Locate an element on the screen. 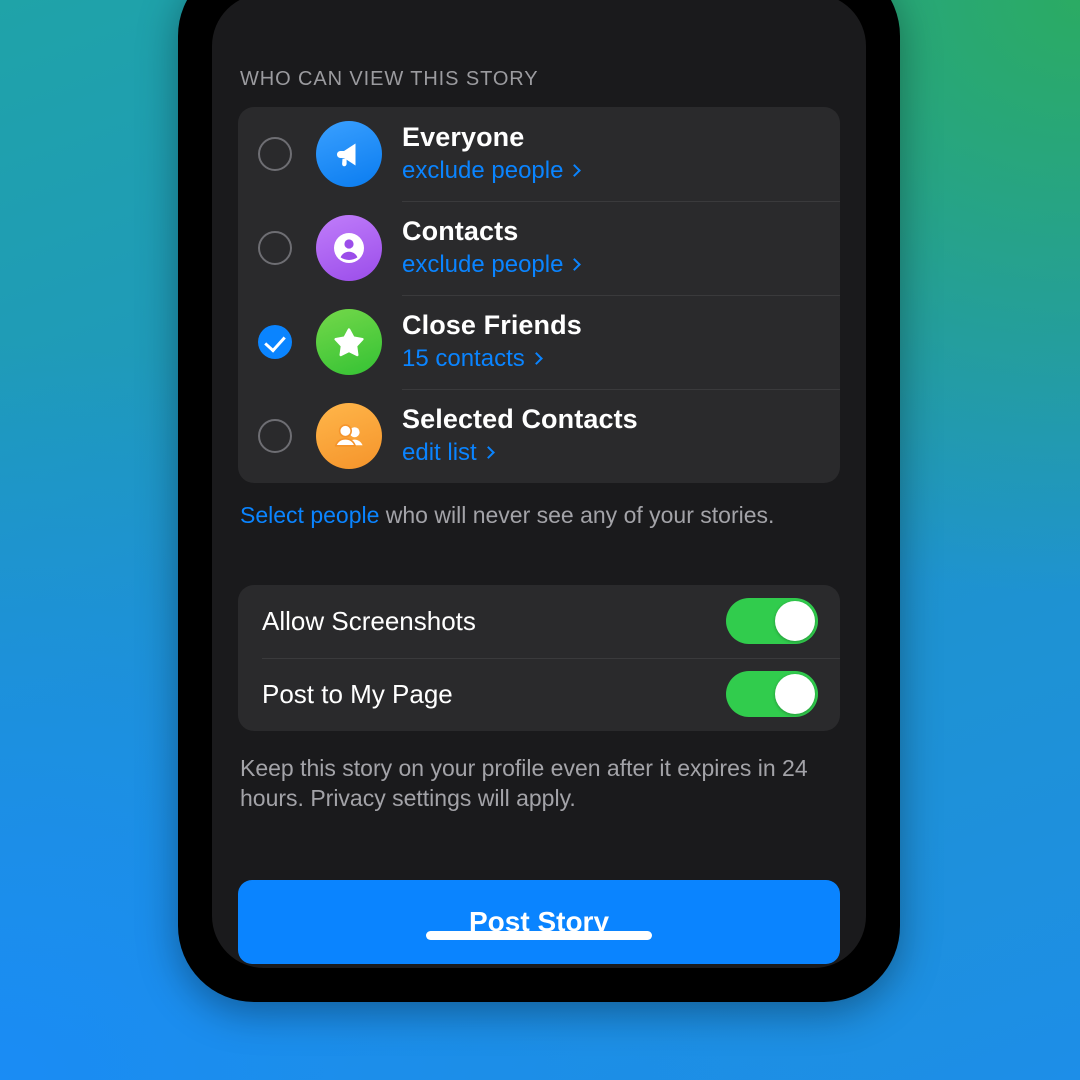  story-settings-card: Allow Screenshots Post to My Page is located at coordinates (539, 657).